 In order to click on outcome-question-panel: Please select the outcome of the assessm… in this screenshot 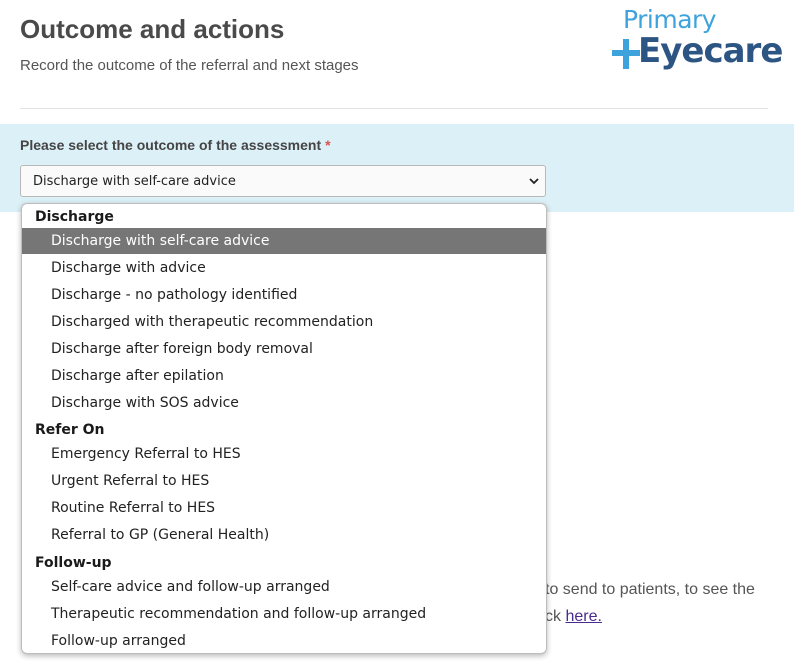, I will do `click(397, 168)`.